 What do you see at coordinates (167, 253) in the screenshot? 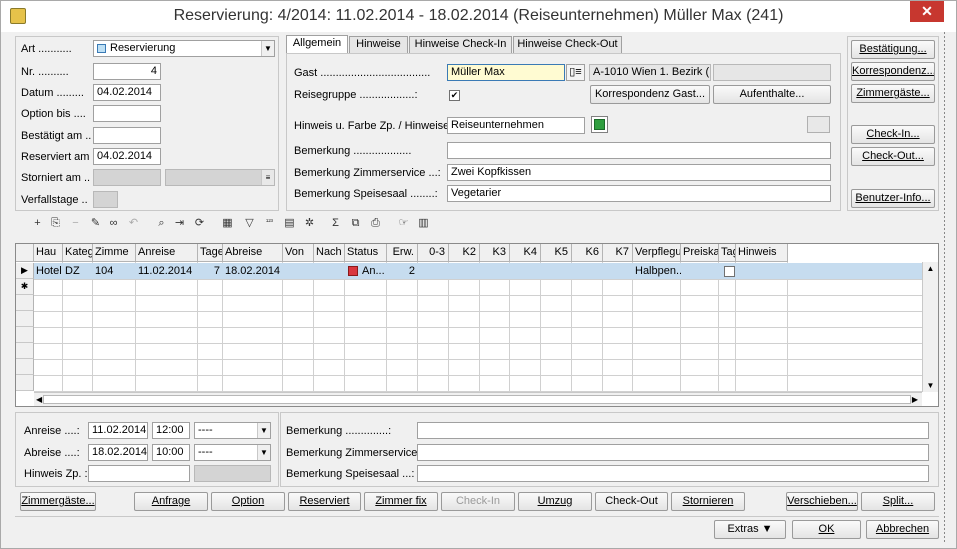
I see `column-header-anreise: Anreise` at bounding box center [167, 253].